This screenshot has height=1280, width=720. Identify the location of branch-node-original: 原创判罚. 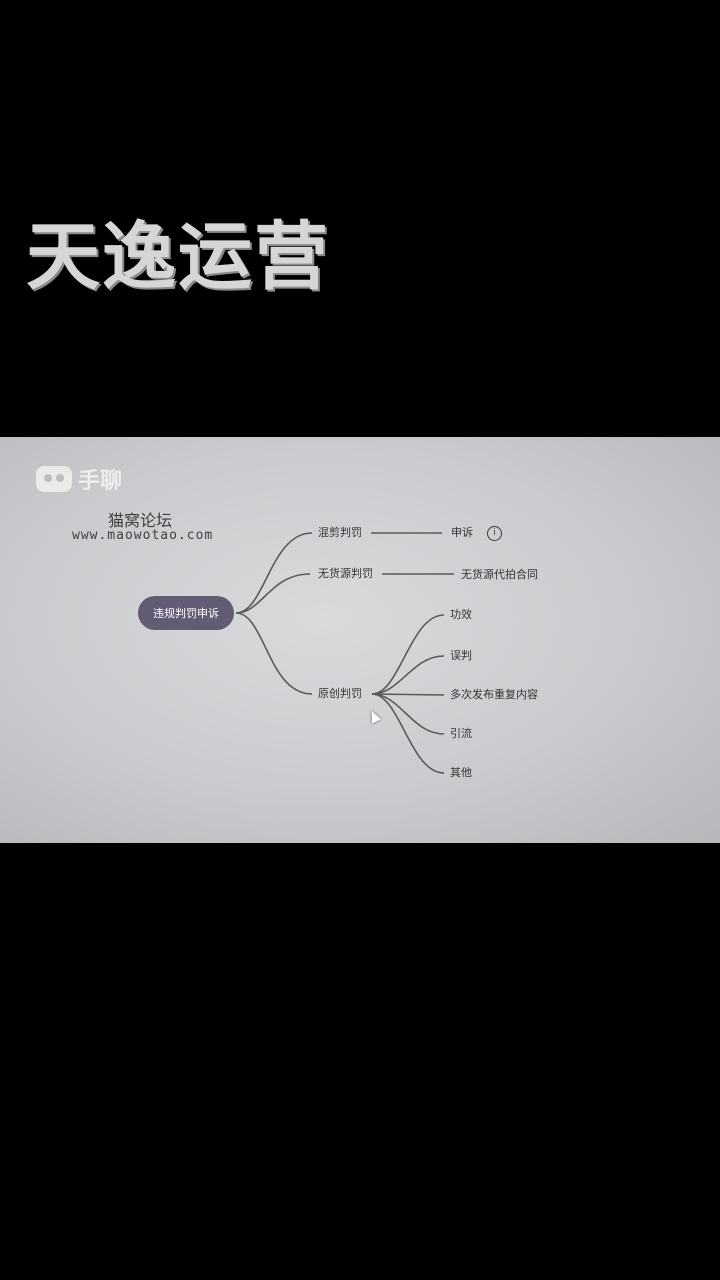
(340, 694).